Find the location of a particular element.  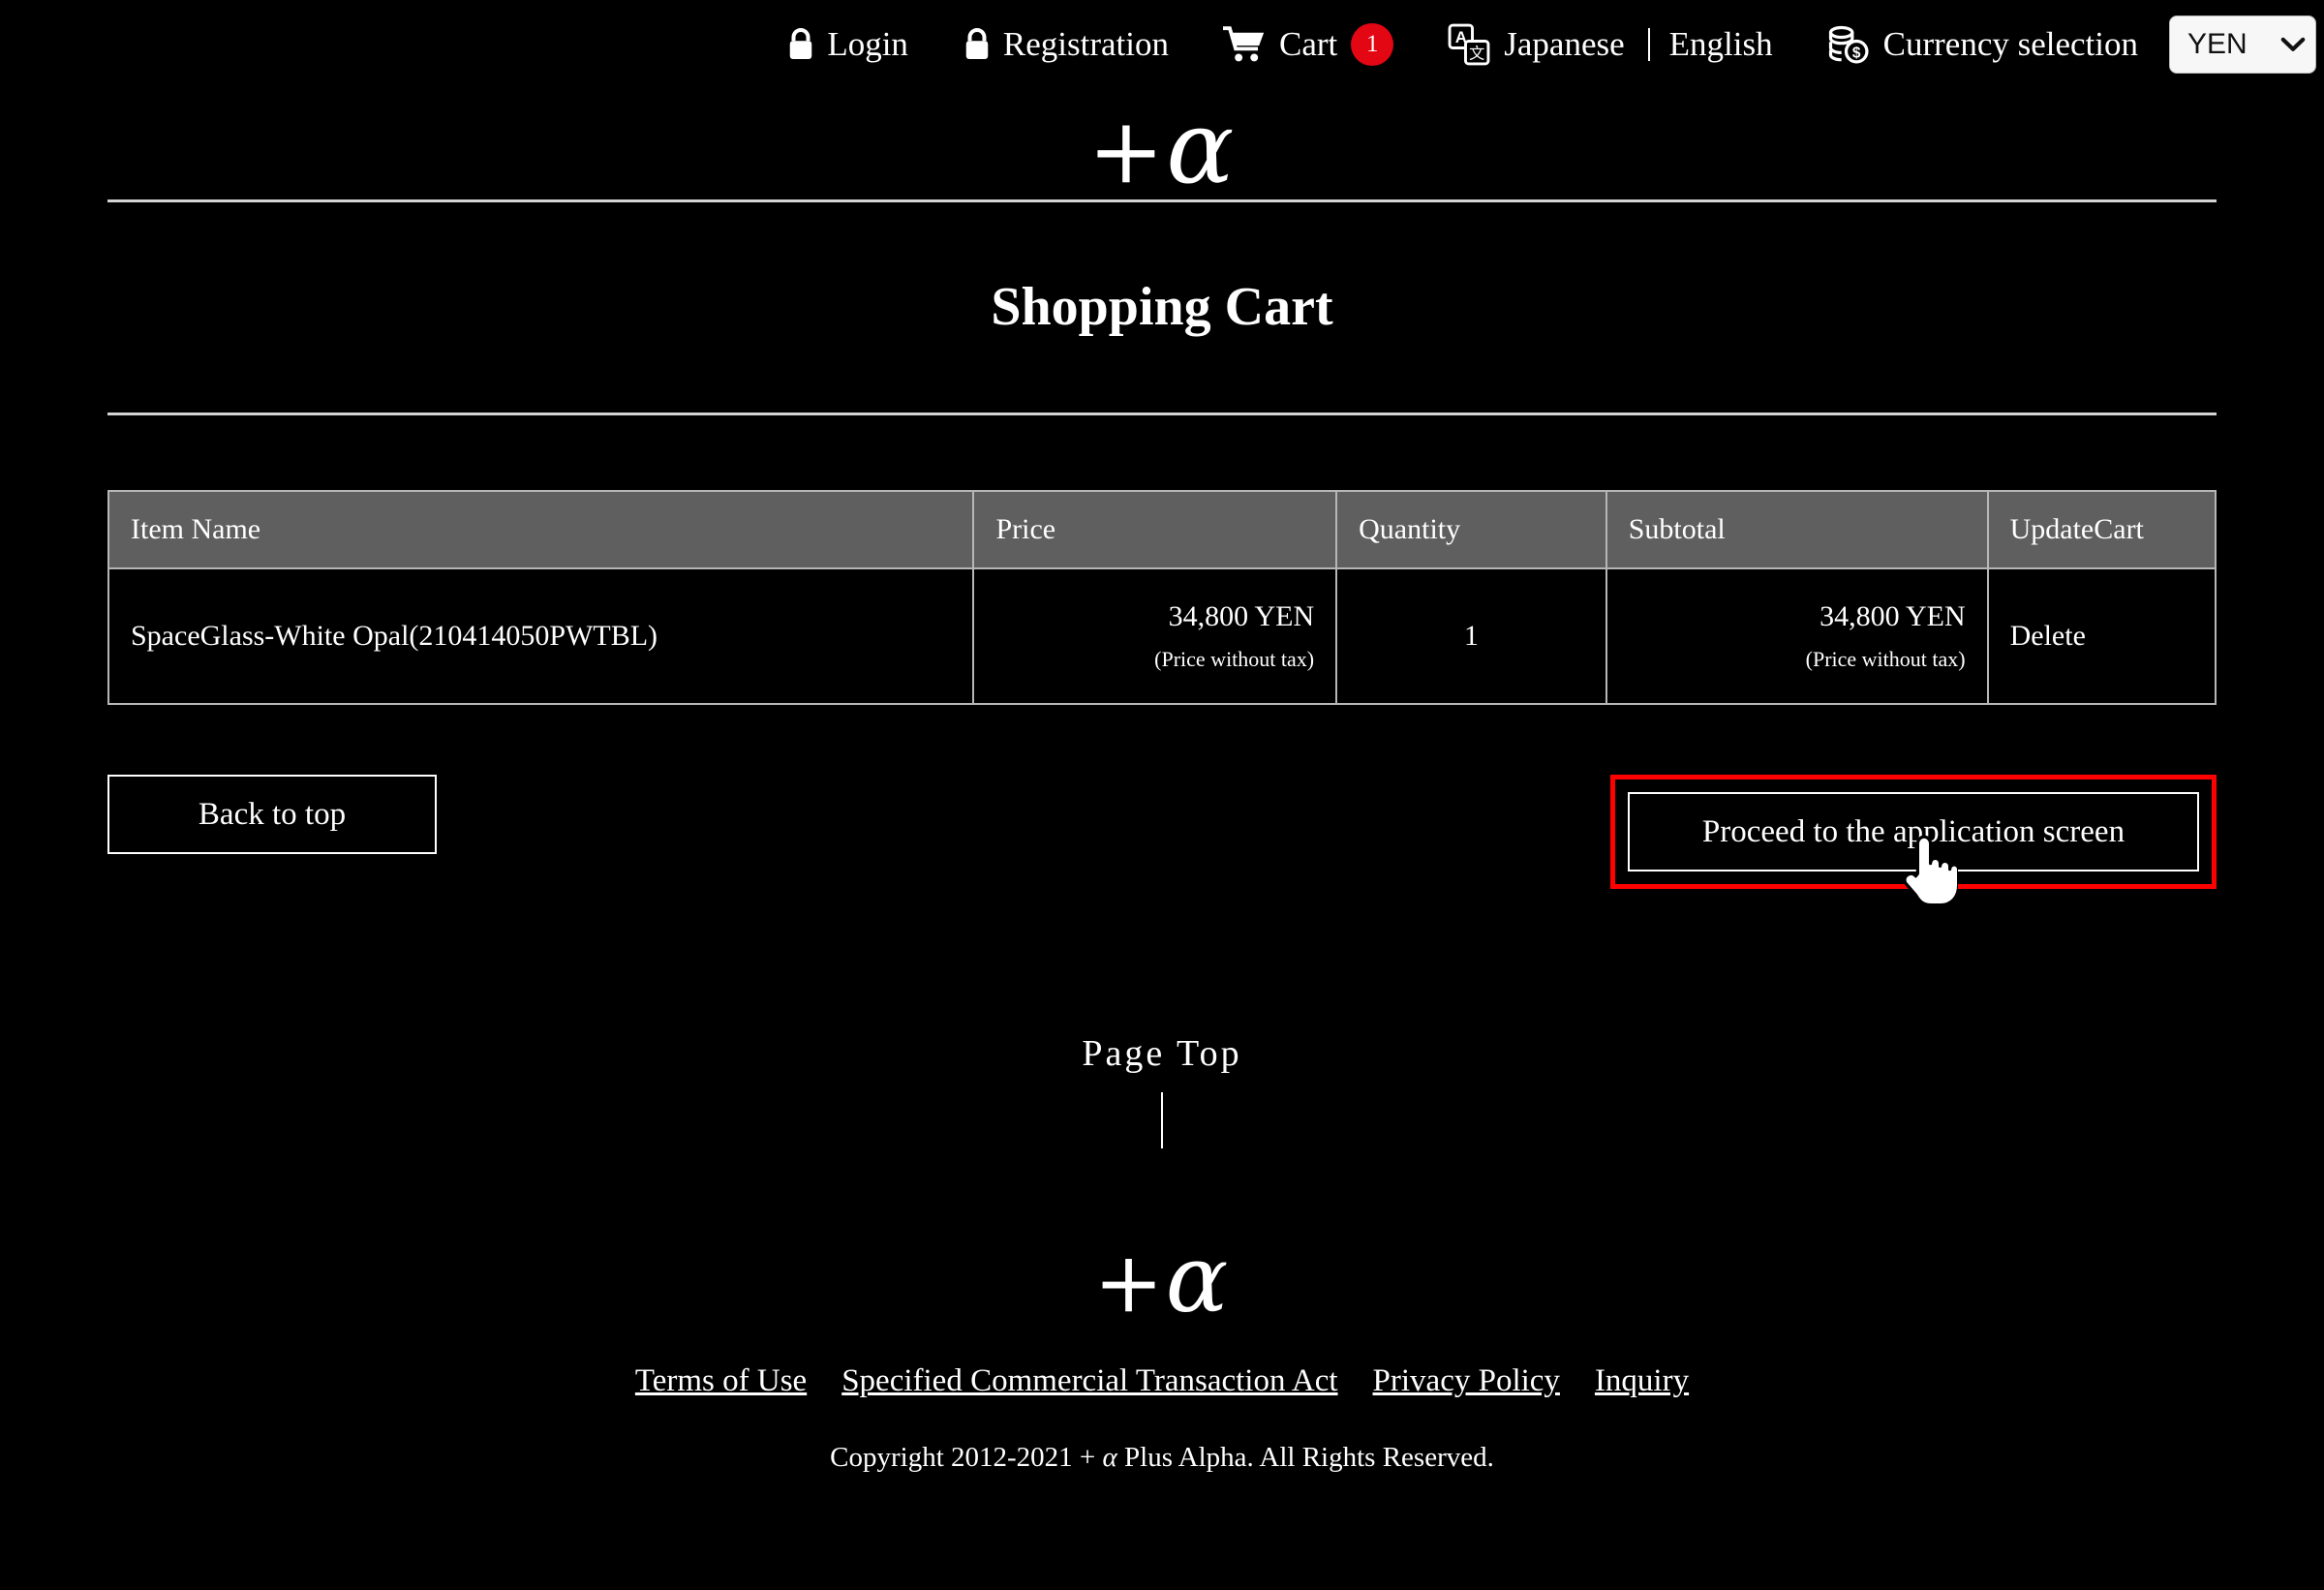

copyright-after: Plus Alpha. All Rights Reserved. is located at coordinates (1305, 1458).